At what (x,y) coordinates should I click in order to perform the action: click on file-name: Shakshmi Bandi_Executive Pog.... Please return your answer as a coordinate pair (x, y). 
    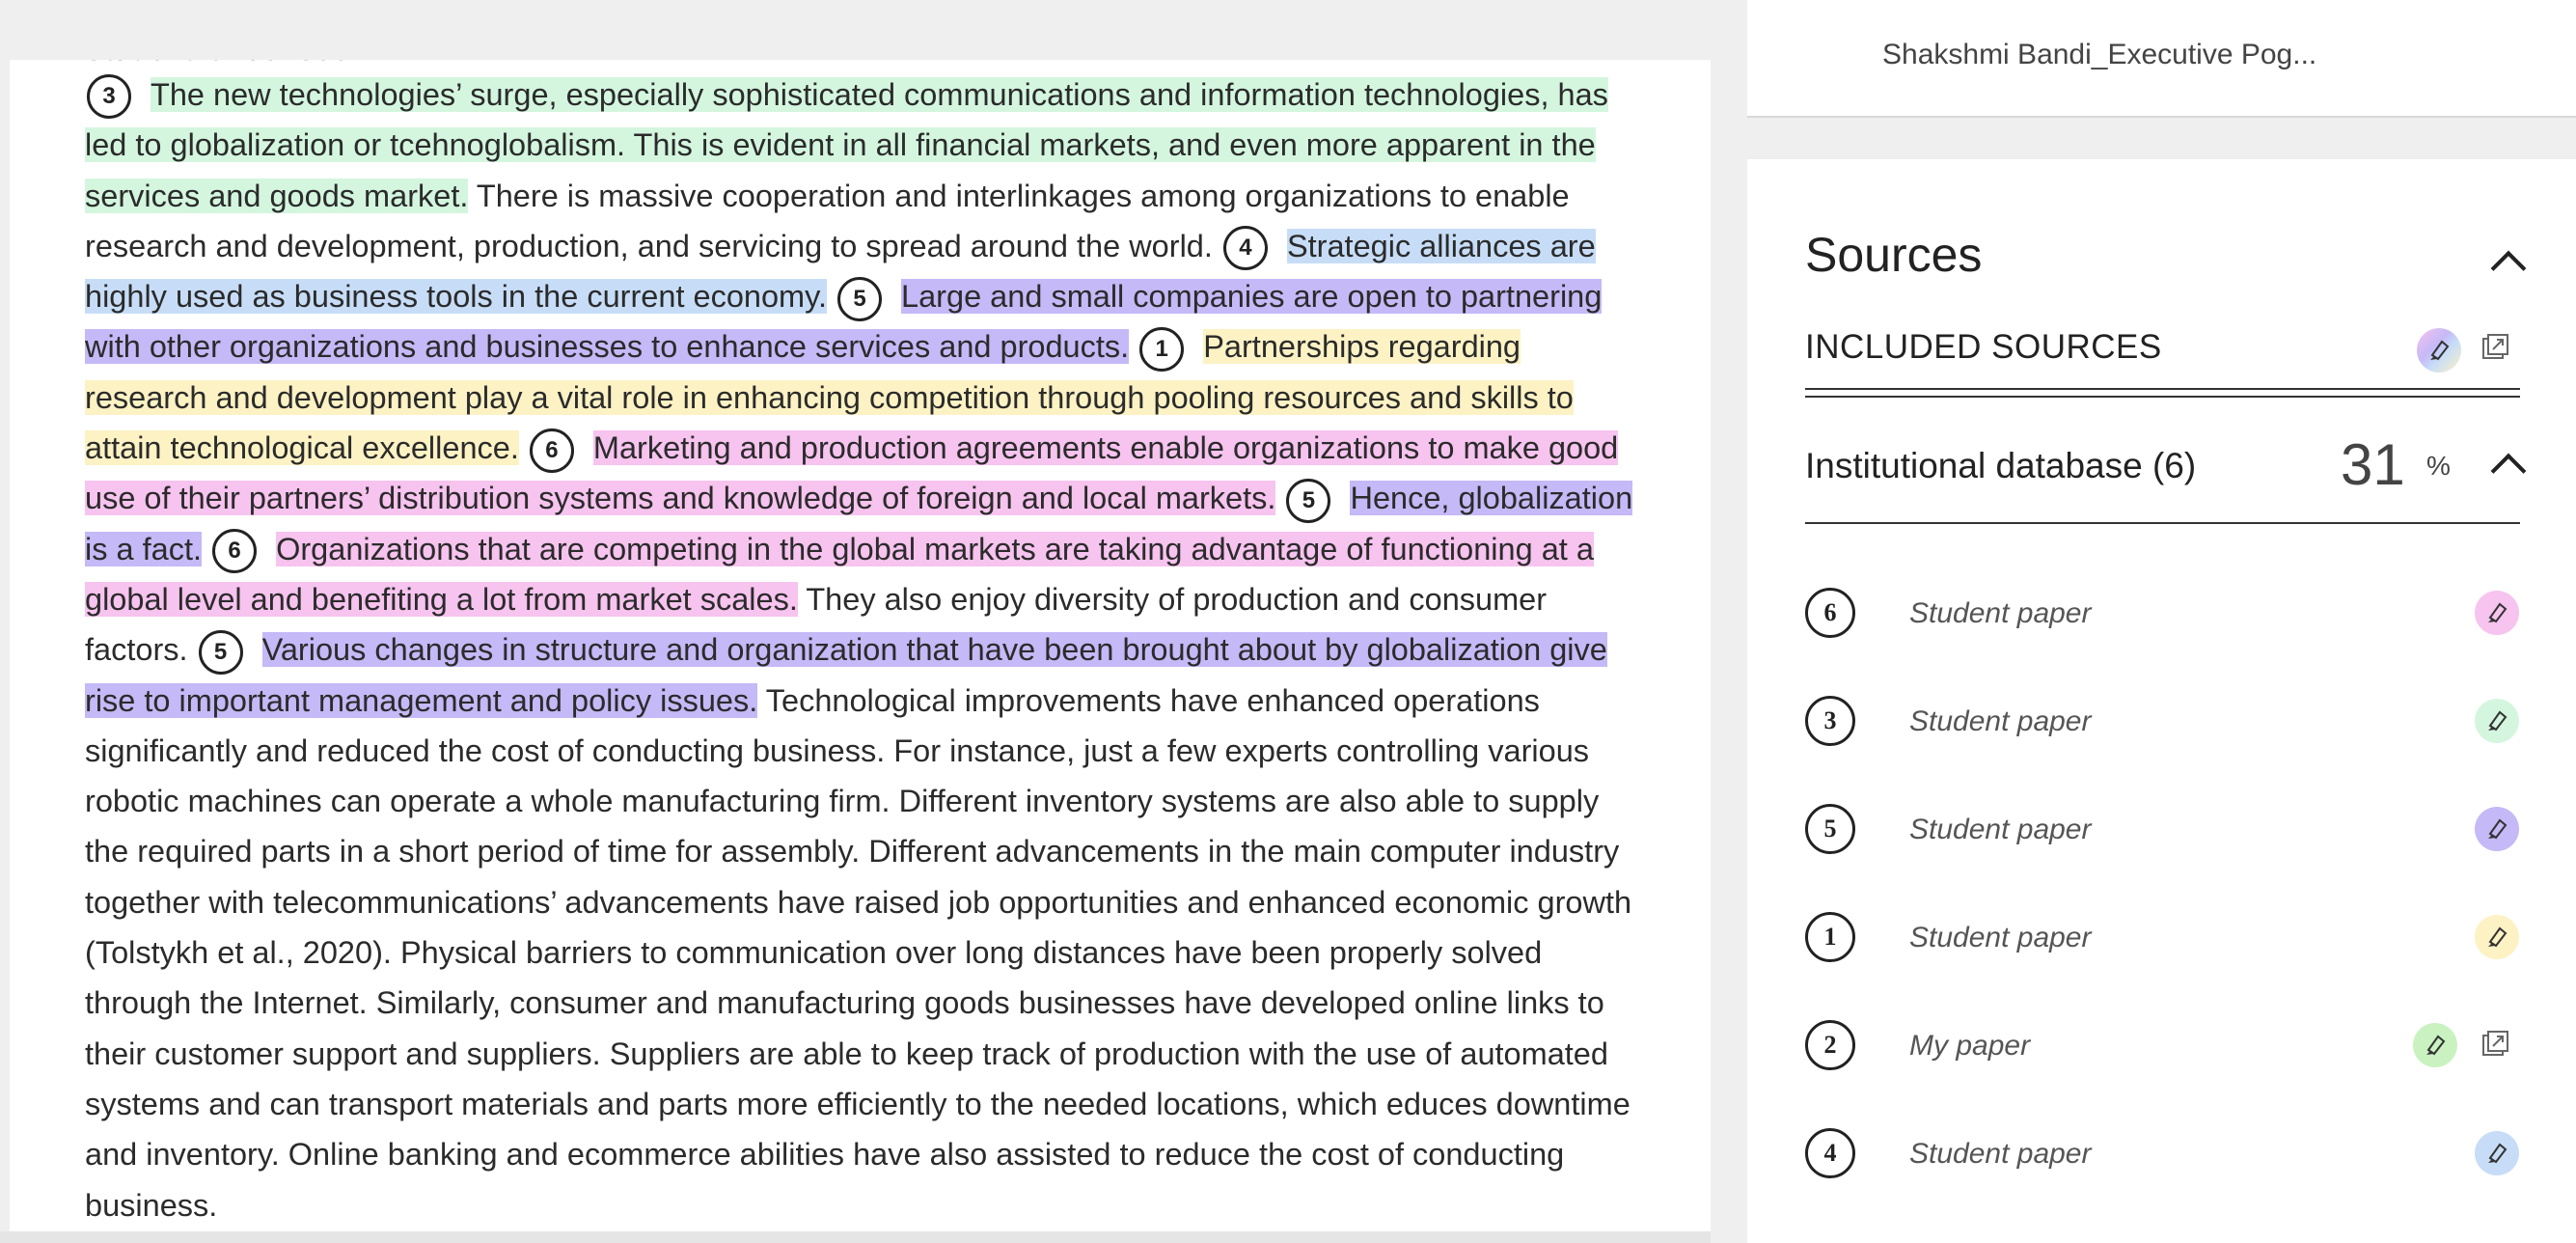
    Looking at the image, I should click on (2099, 54).